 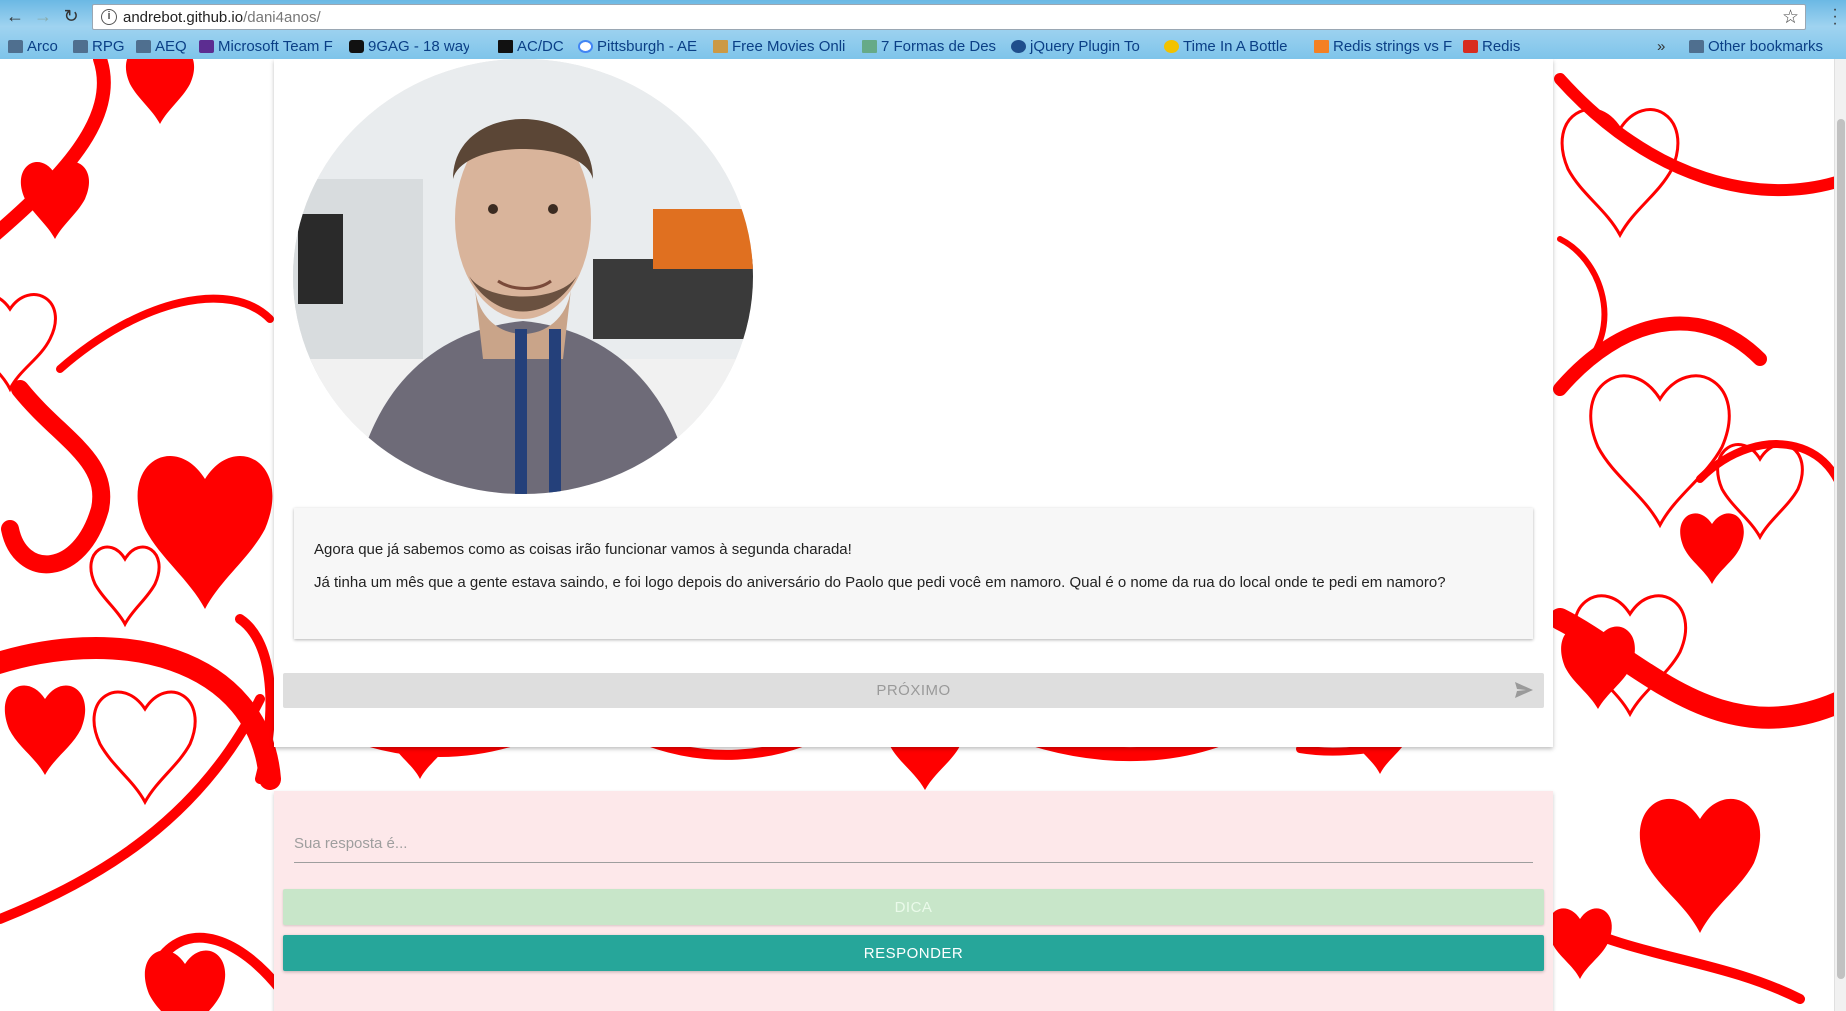 What do you see at coordinates (1841, 549) in the screenshot?
I see `scrollbar-thumb` at bounding box center [1841, 549].